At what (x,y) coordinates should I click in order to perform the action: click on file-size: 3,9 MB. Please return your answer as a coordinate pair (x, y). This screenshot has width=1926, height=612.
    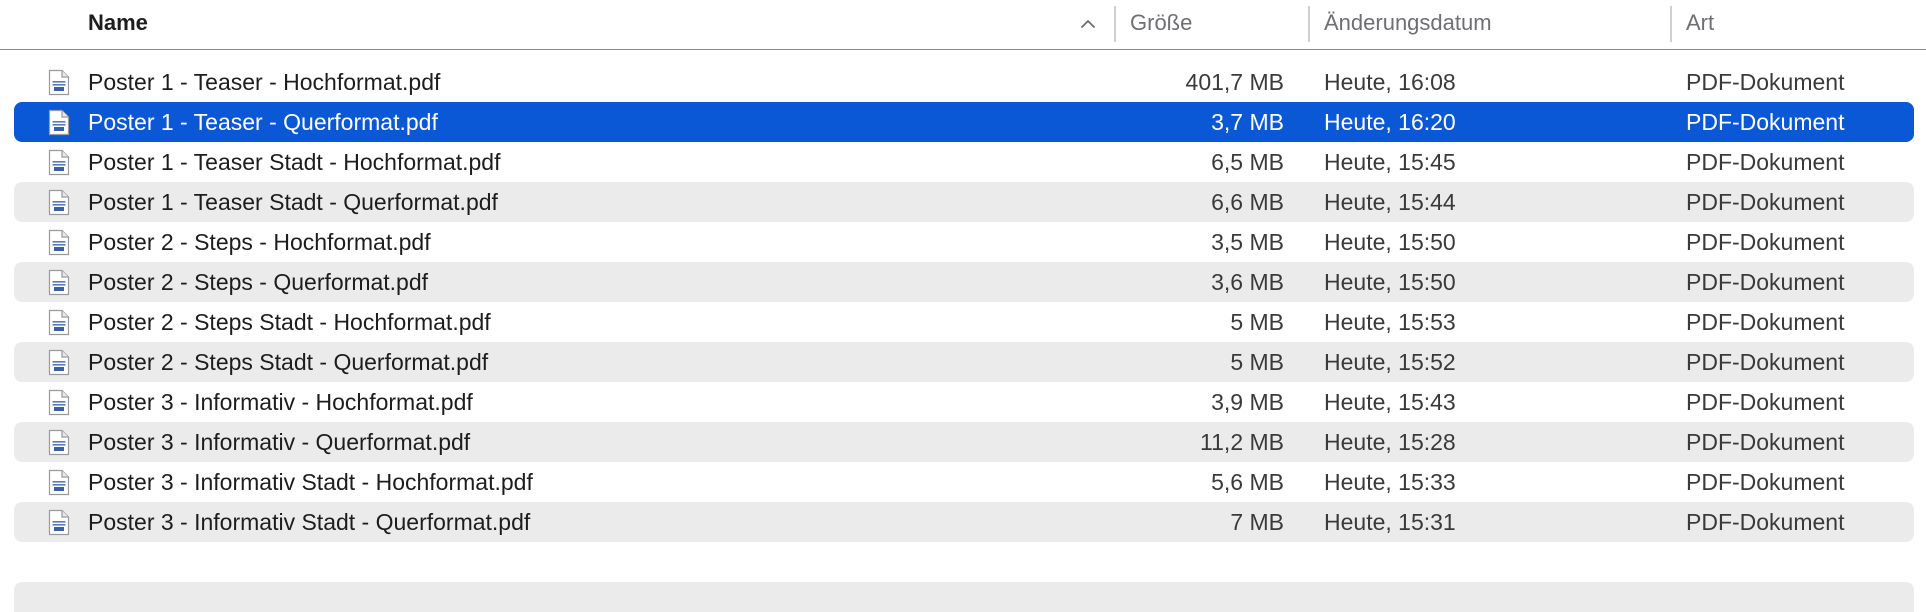
    Looking at the image, I should click on (1247, 402).